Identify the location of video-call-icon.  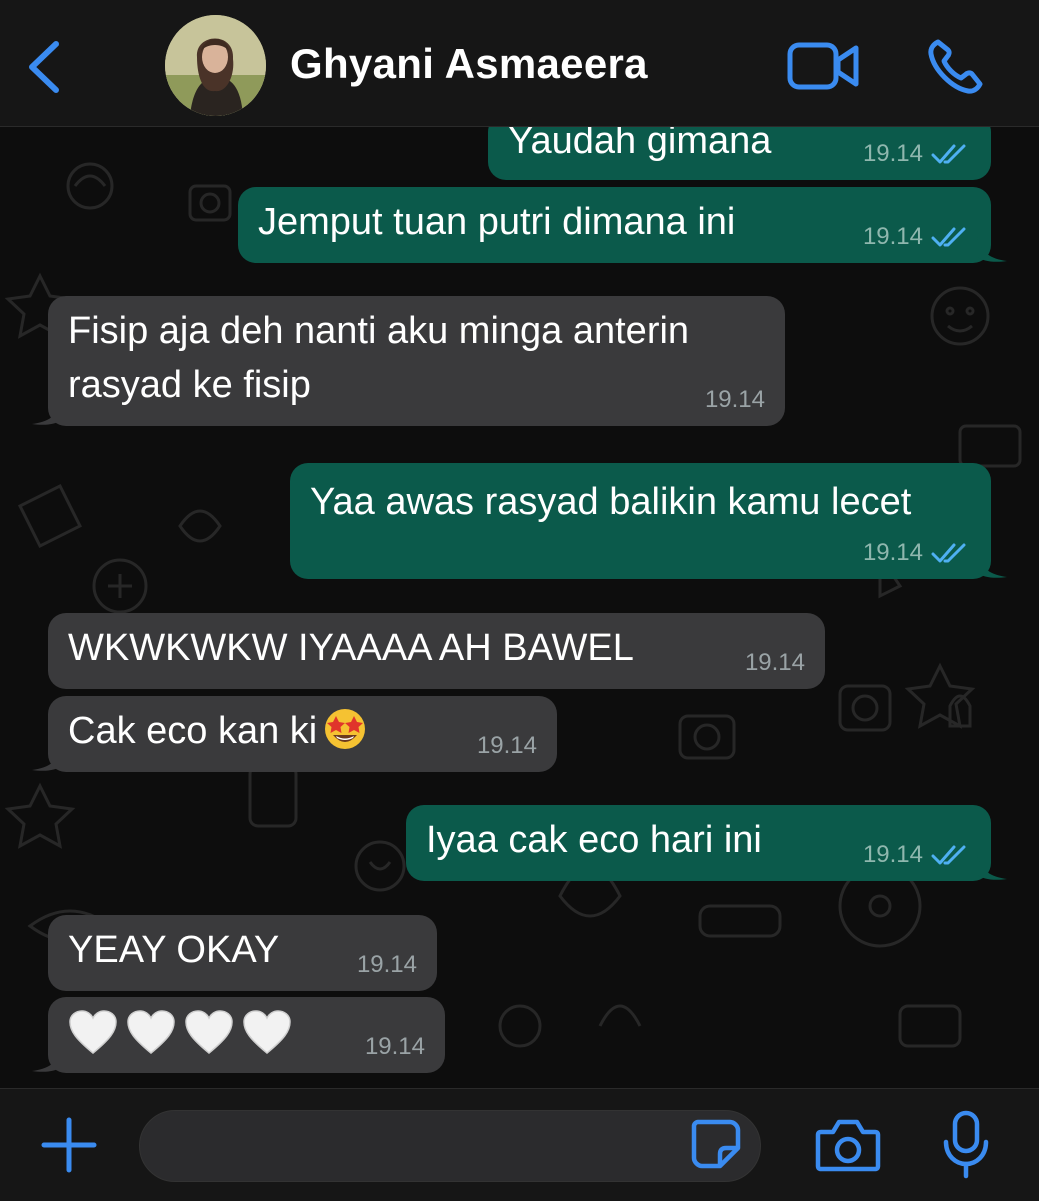
(823, 66).